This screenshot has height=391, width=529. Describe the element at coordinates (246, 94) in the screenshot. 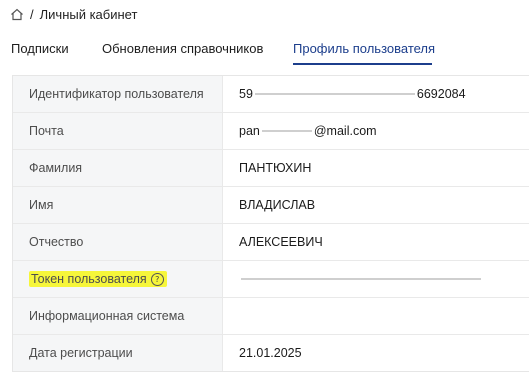

I see `user-id-value-start: 59` at that location.